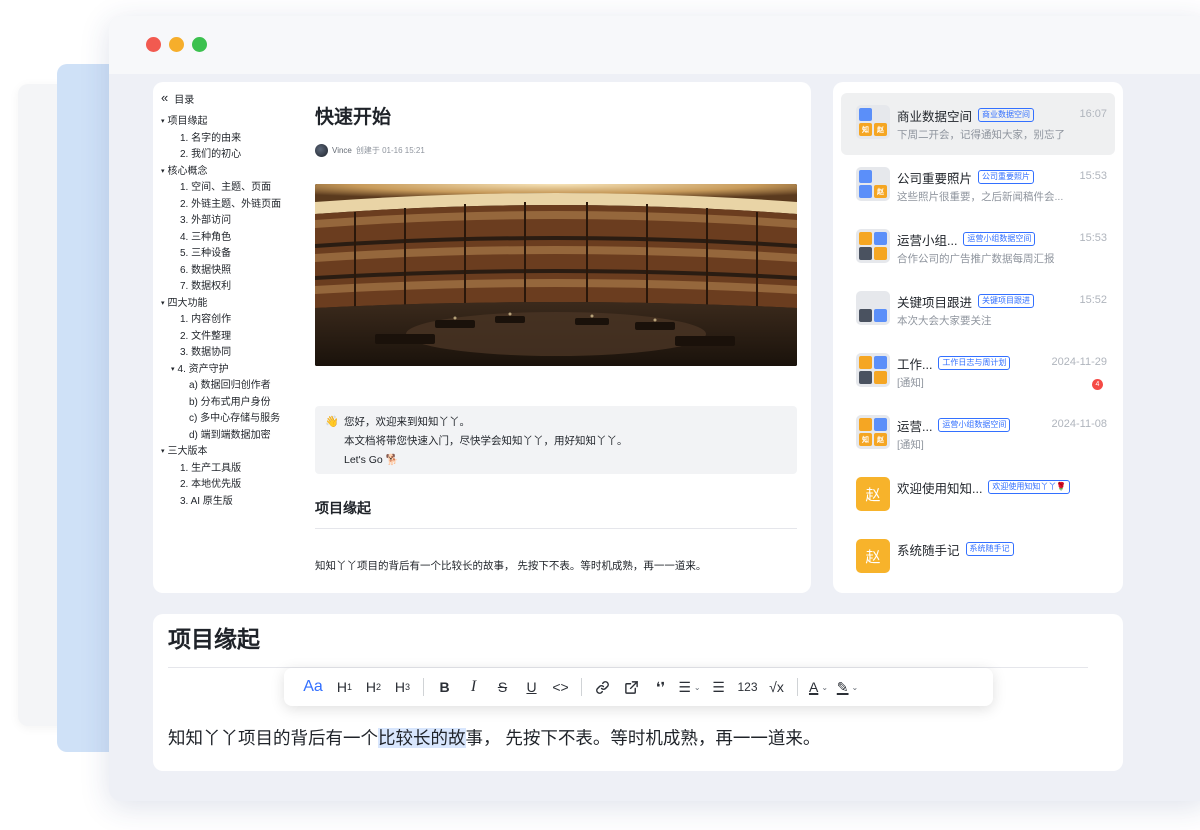 The image size is (1200, 830). I want to click on toc-item: 1. 名字的由来, so click(236, 139).